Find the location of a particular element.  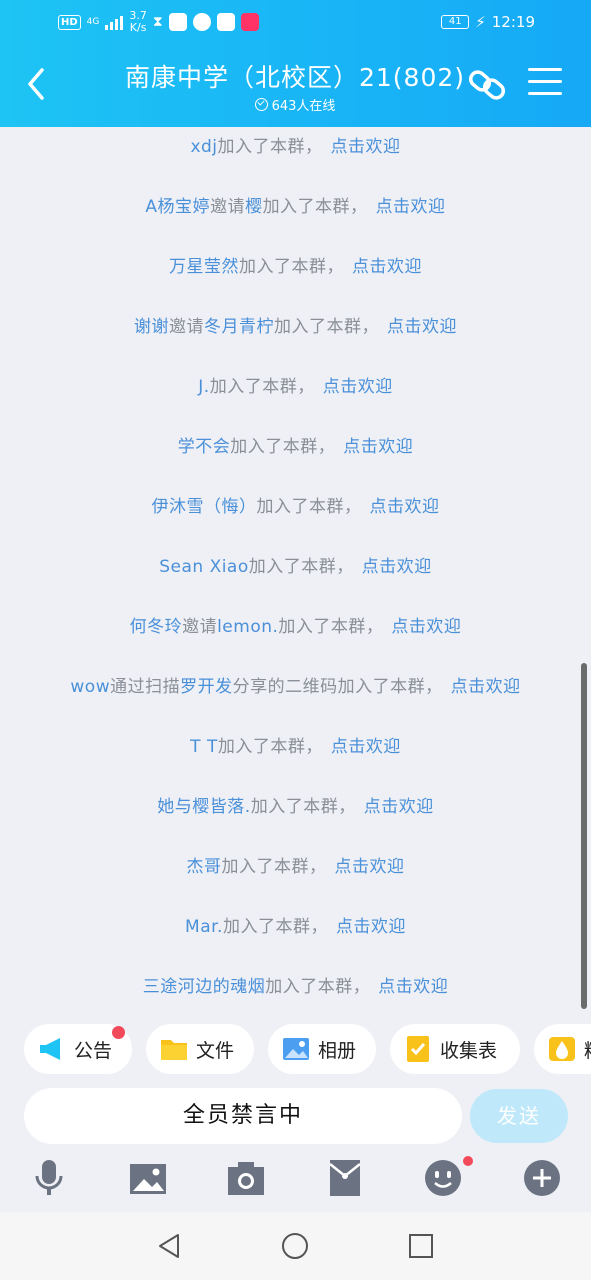

red-packet-icon is located at coordinates (345, 1178).